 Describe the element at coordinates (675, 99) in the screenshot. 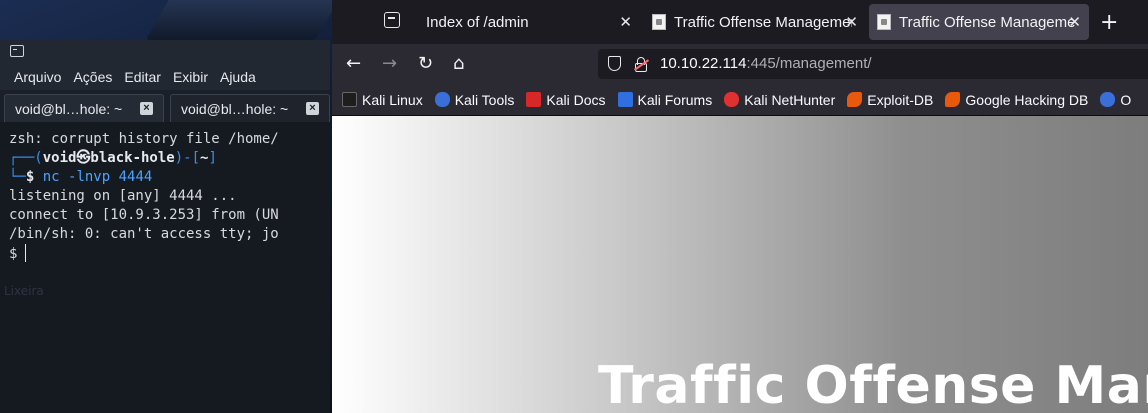

I see `bookmark-label: Kali Forums` at that location.